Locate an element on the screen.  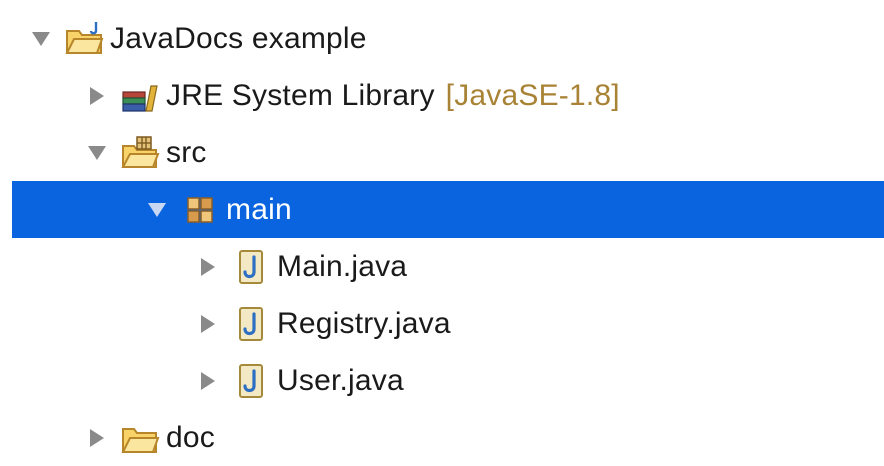
tree-item-package-main: main is located at coordinates (448, 209).